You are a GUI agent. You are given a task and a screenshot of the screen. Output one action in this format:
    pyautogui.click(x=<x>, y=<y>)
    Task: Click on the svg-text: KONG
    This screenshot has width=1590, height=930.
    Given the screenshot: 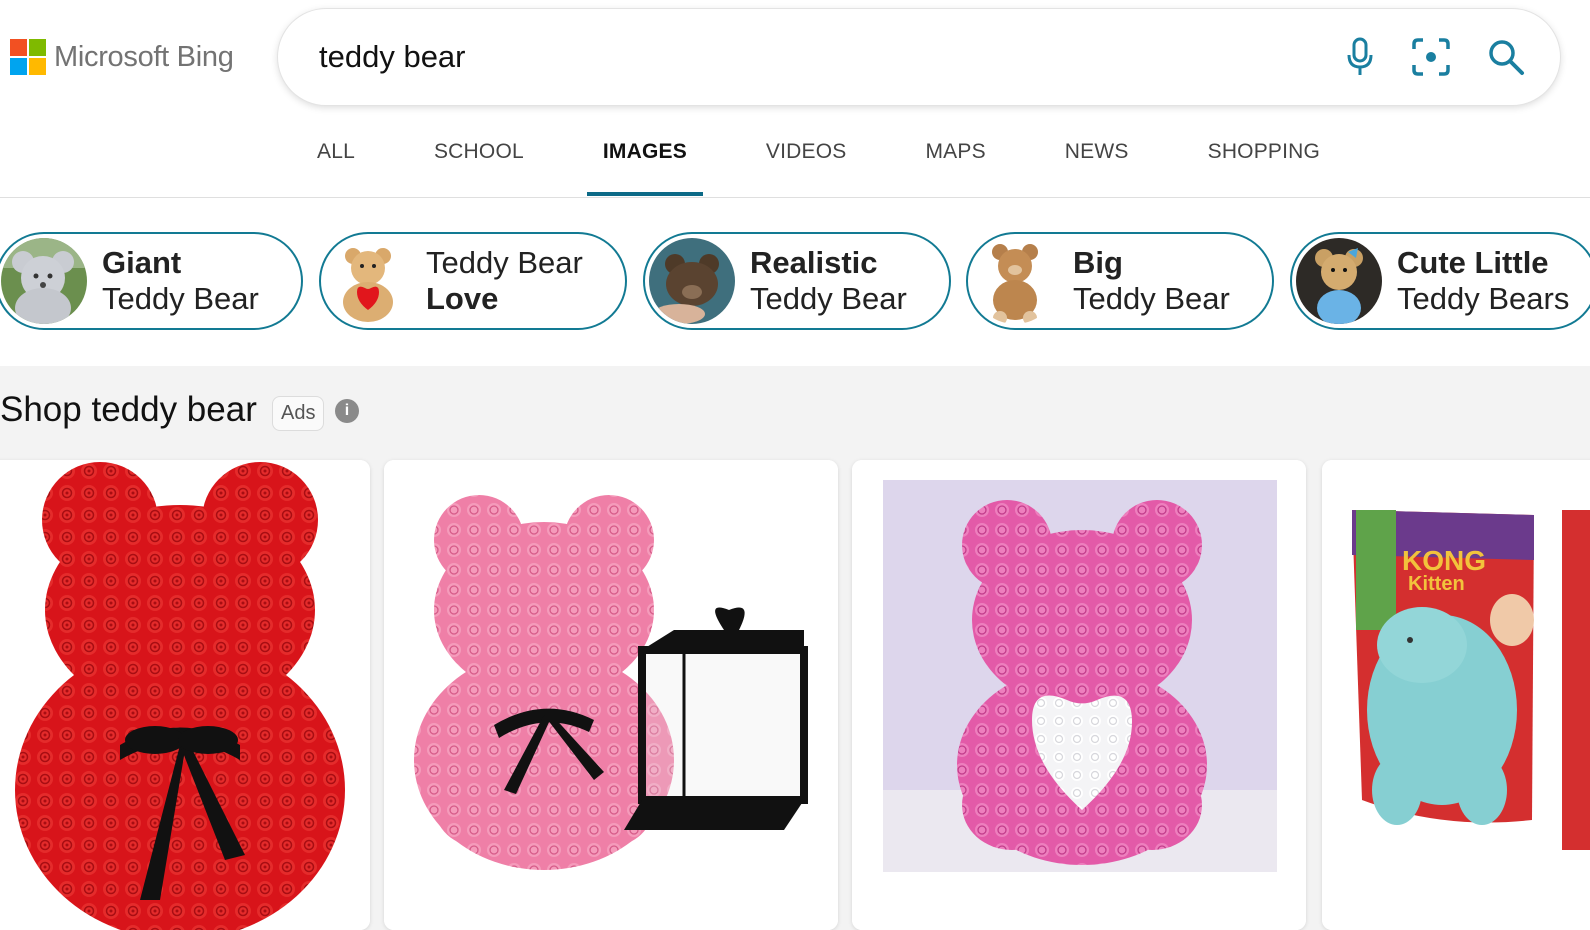 What is the action you would take?
    pyautogui.click(x=1444, y=560)
    